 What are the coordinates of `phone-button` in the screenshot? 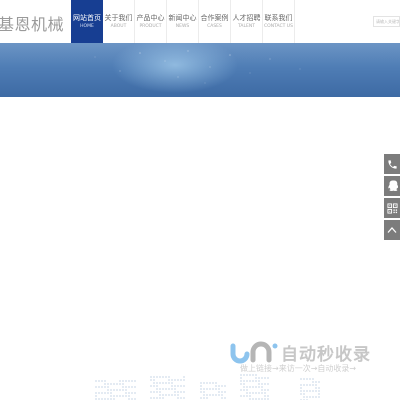 It's located at (392, 164).